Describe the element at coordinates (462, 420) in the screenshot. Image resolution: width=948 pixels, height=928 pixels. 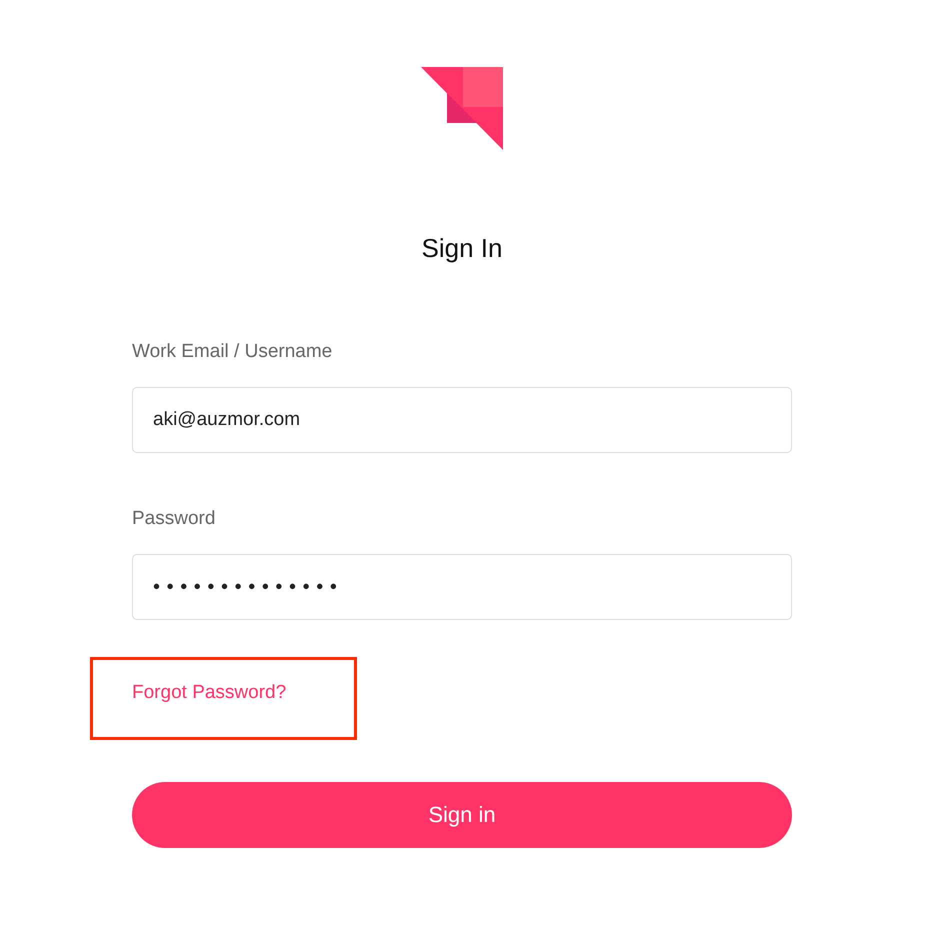
I see `email-field: aki@auzmor.com` at that location.